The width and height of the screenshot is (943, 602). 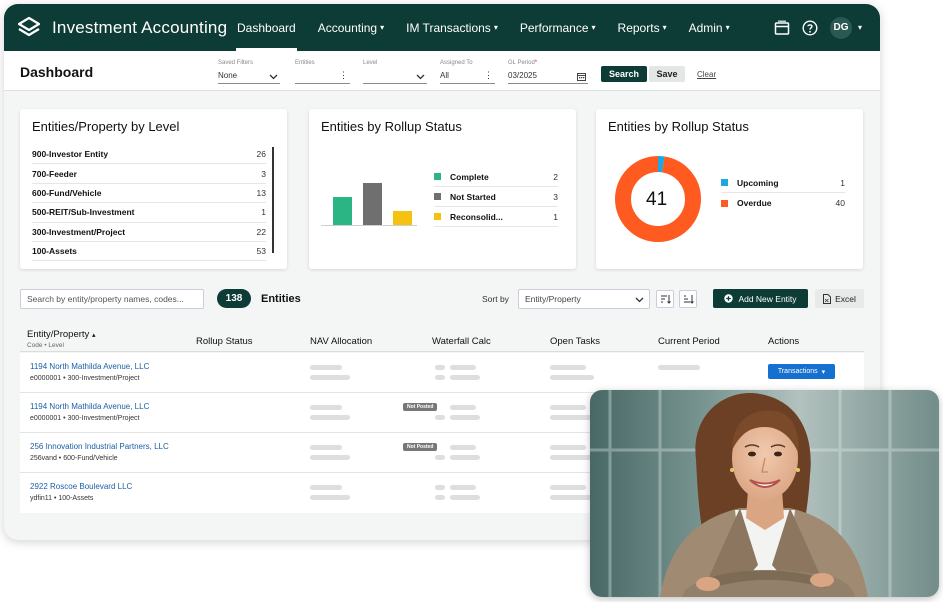 I want to click on save-button: Save, so click(x=667, y=74).